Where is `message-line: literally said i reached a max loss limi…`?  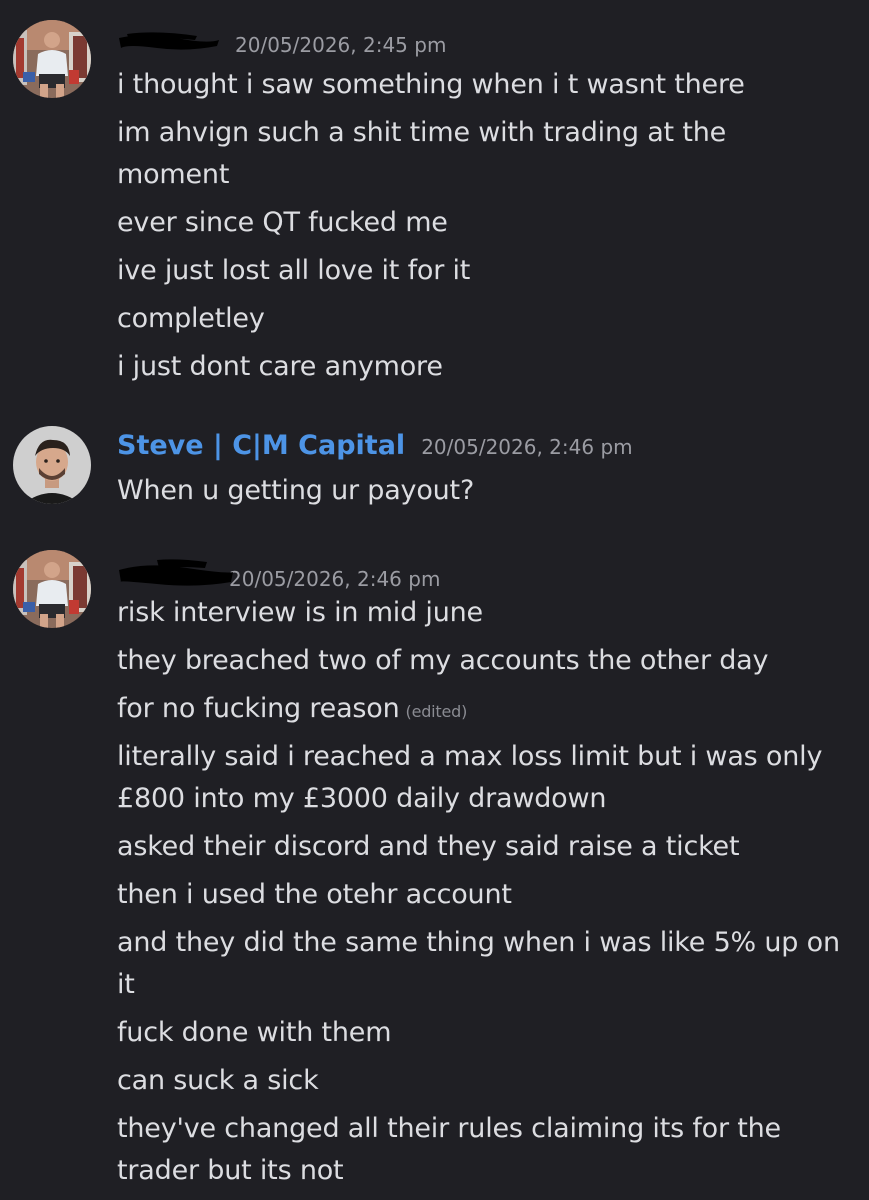
message-line: literally said i reached a max loss limi… is located at coordinates (470, 777).